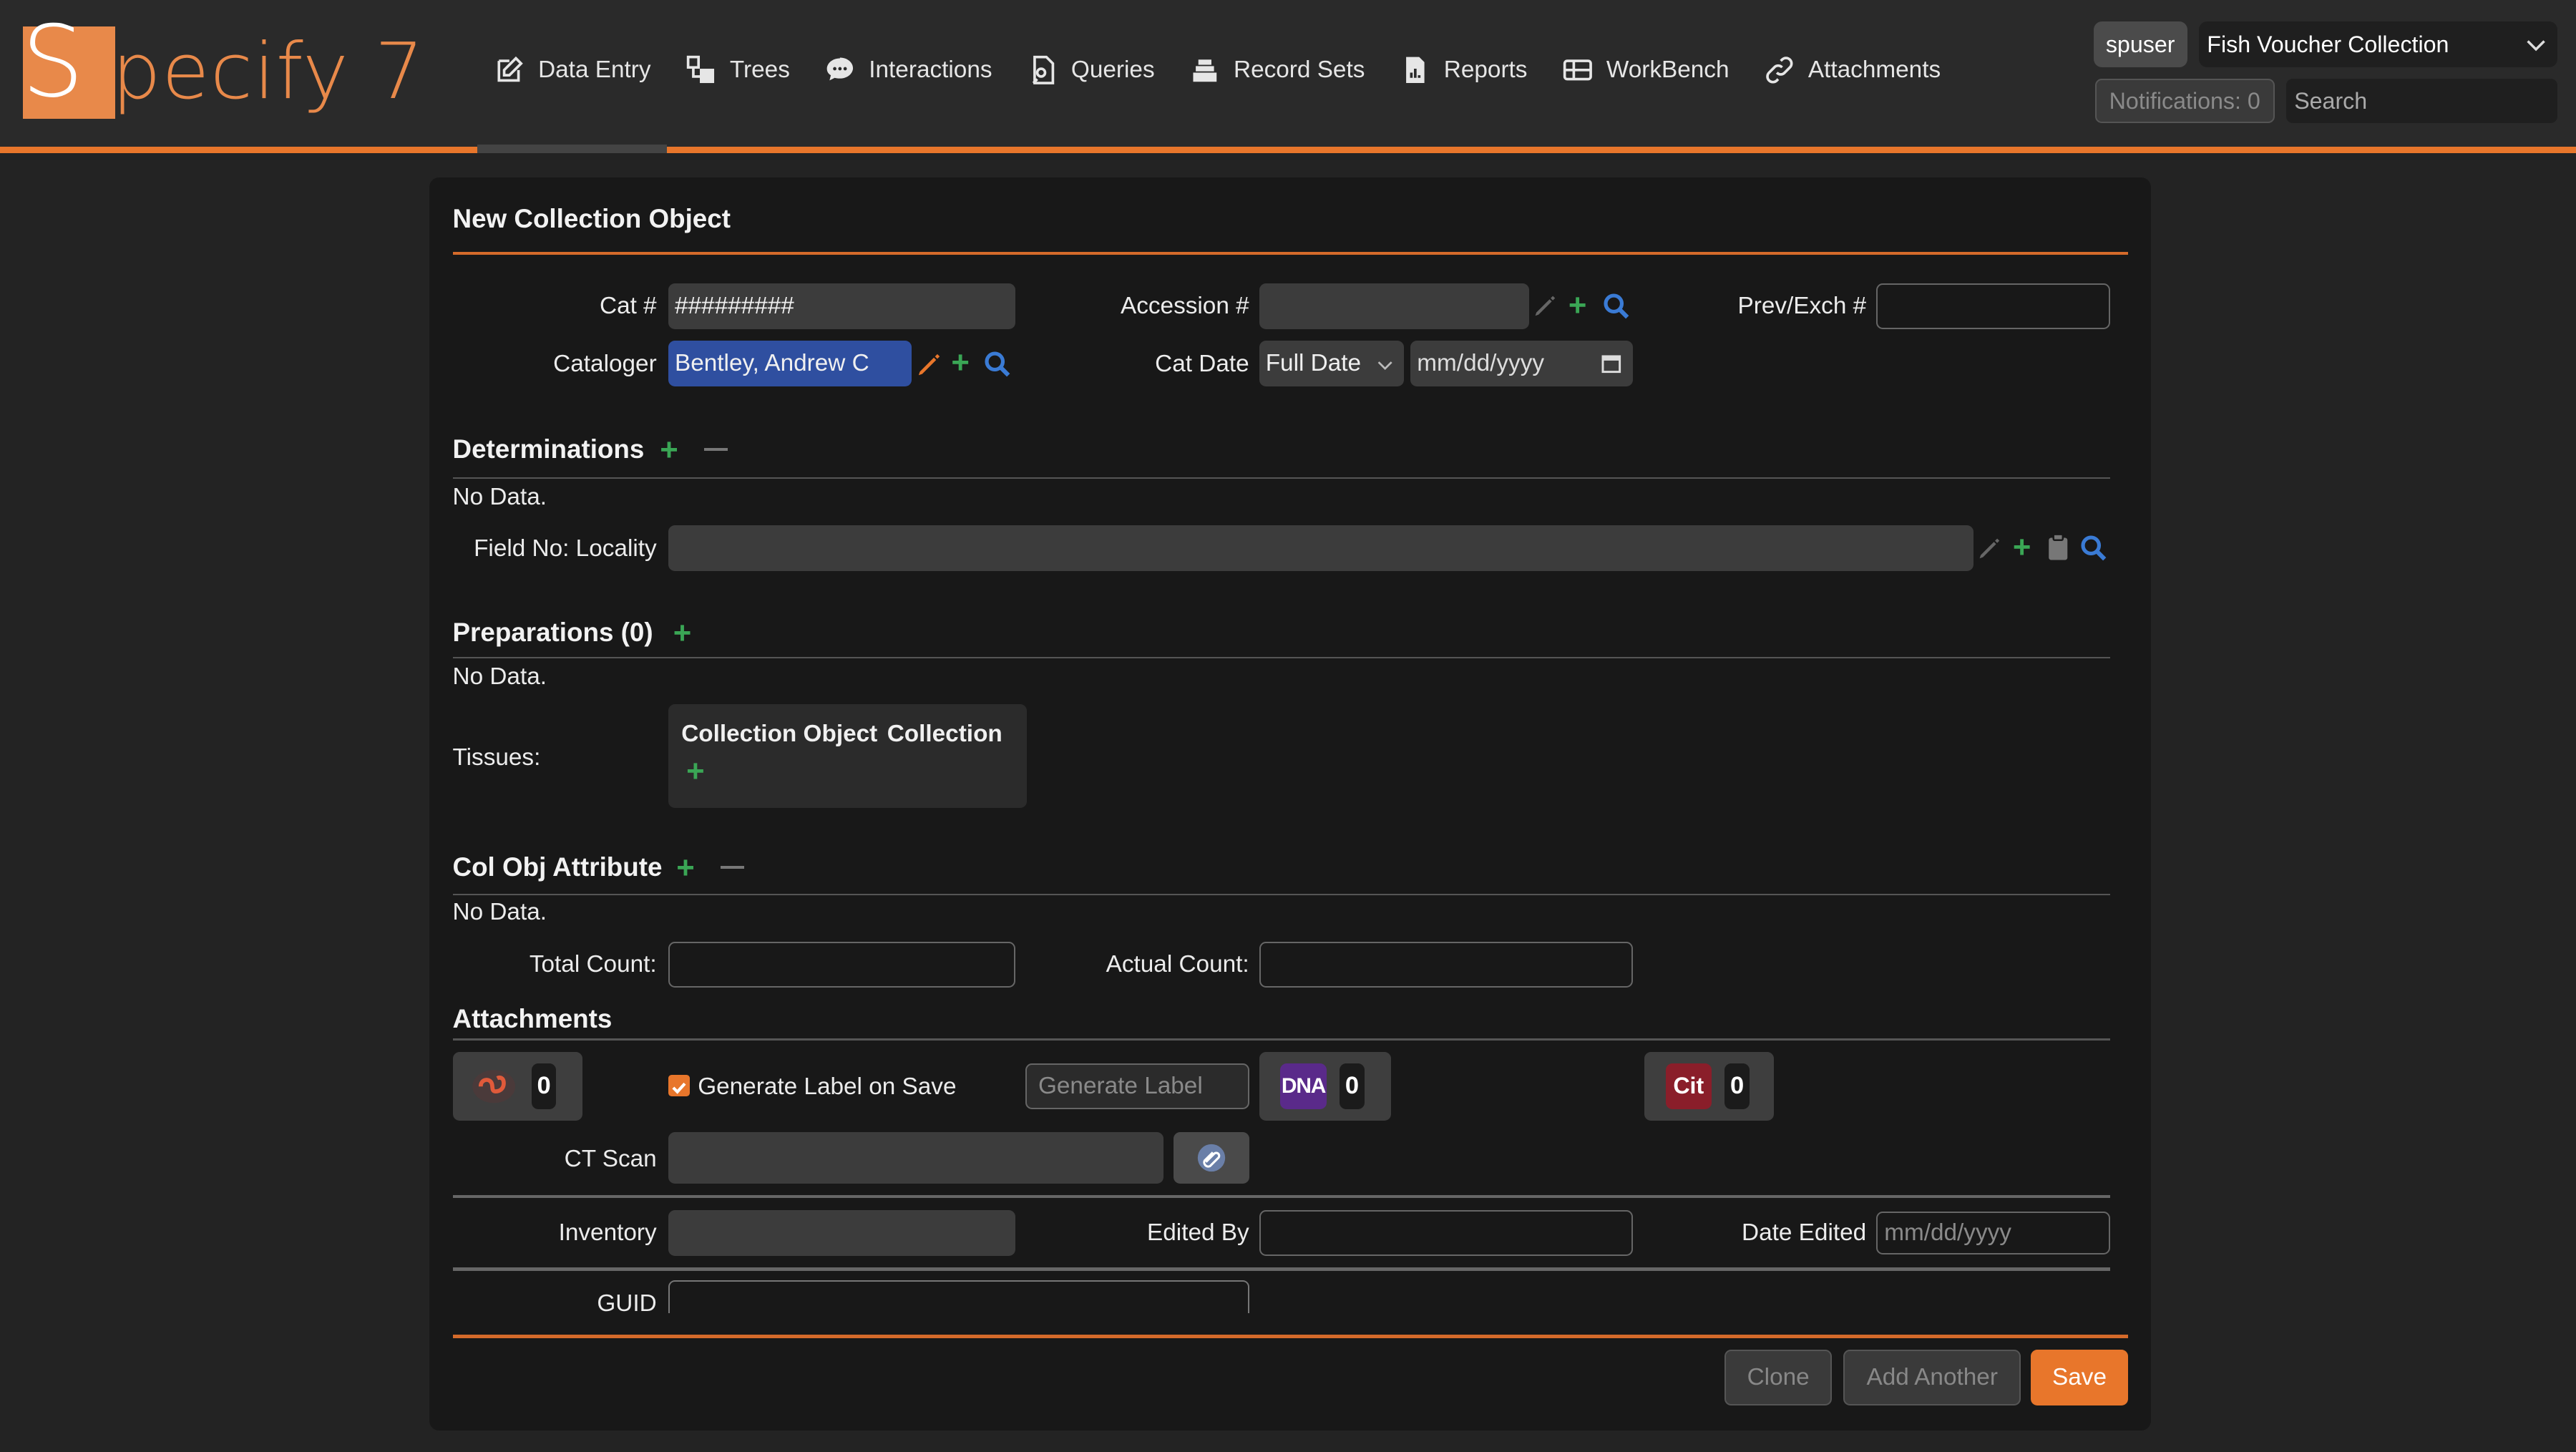  I want to click on nav-reports: Reports, so click(1463, 70).